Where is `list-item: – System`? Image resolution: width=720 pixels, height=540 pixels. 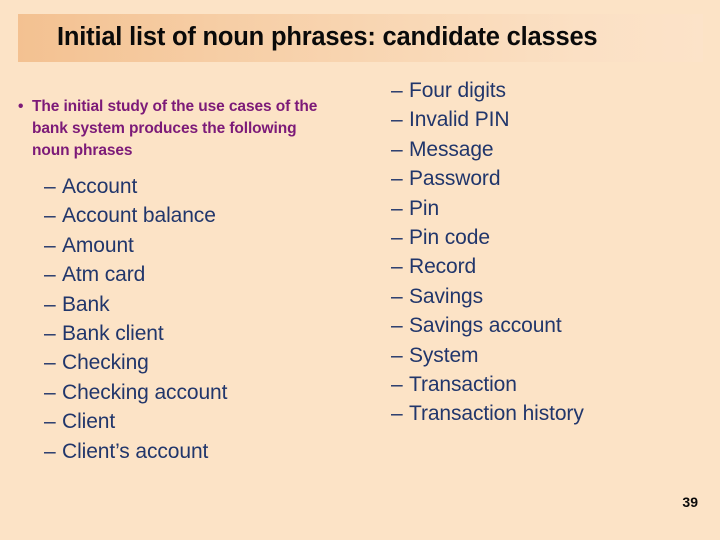
list-item: – System is located at coordinates (550, 355).